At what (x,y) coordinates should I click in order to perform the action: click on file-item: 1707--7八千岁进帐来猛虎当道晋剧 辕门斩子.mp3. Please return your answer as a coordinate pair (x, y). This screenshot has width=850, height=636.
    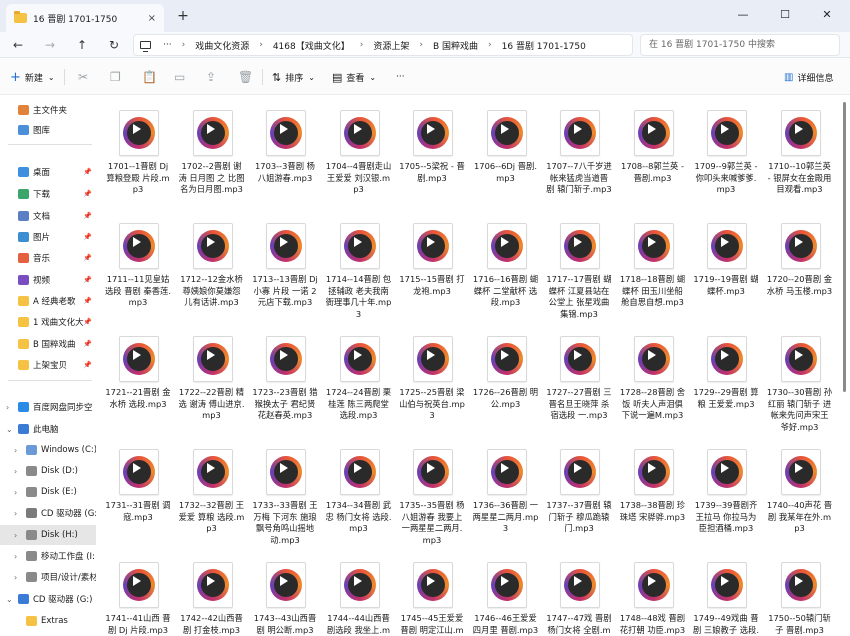
    Looking at the image, I should click on (579, 157).